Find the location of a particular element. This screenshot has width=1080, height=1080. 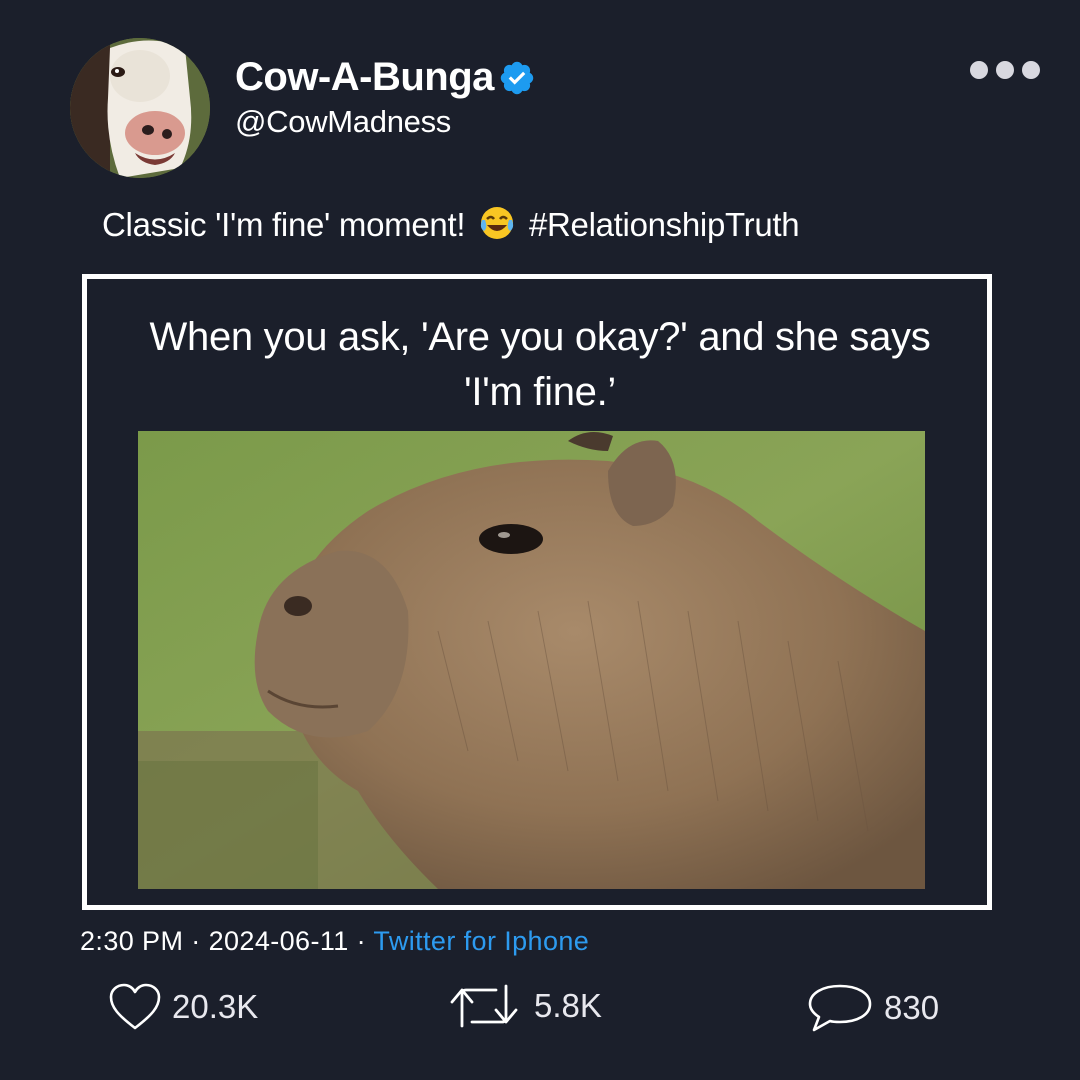

retweet-count: 5.8K is located at coordinates (568, 1005).